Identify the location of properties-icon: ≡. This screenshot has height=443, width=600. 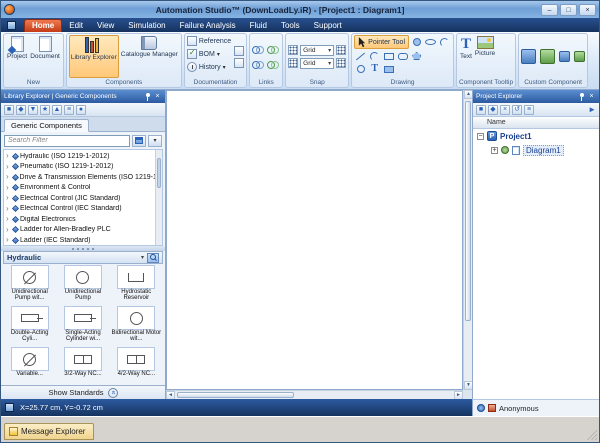
(529, 109).